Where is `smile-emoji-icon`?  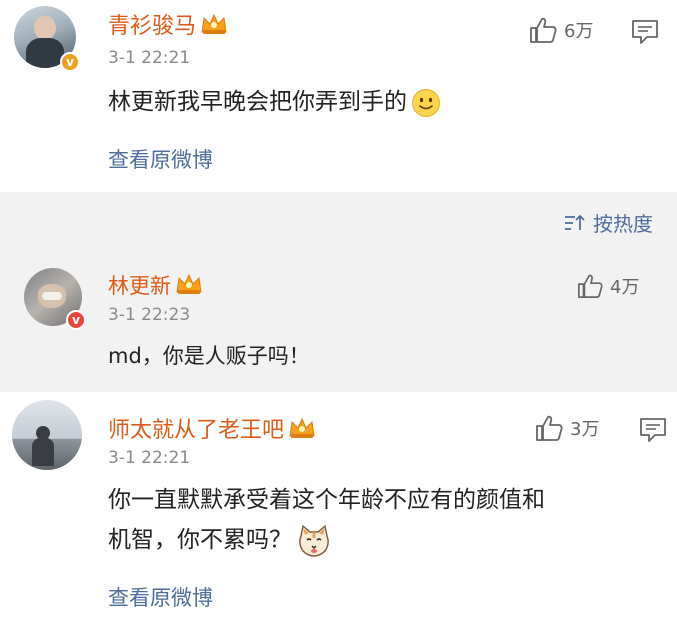
smile-emoji-icon is located at coordinates (426, 102).